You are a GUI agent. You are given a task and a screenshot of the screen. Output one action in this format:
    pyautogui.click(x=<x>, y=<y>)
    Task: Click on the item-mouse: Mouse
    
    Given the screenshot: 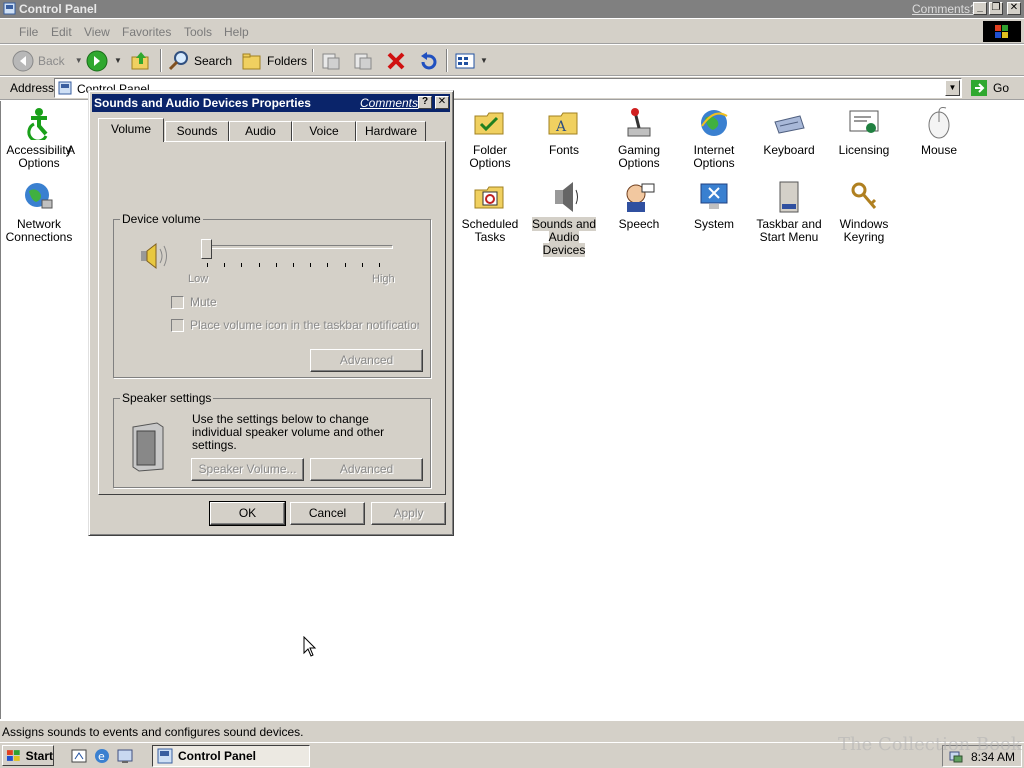 What is the action you would take?
    pyautogui.click(x=939, y=131)
    